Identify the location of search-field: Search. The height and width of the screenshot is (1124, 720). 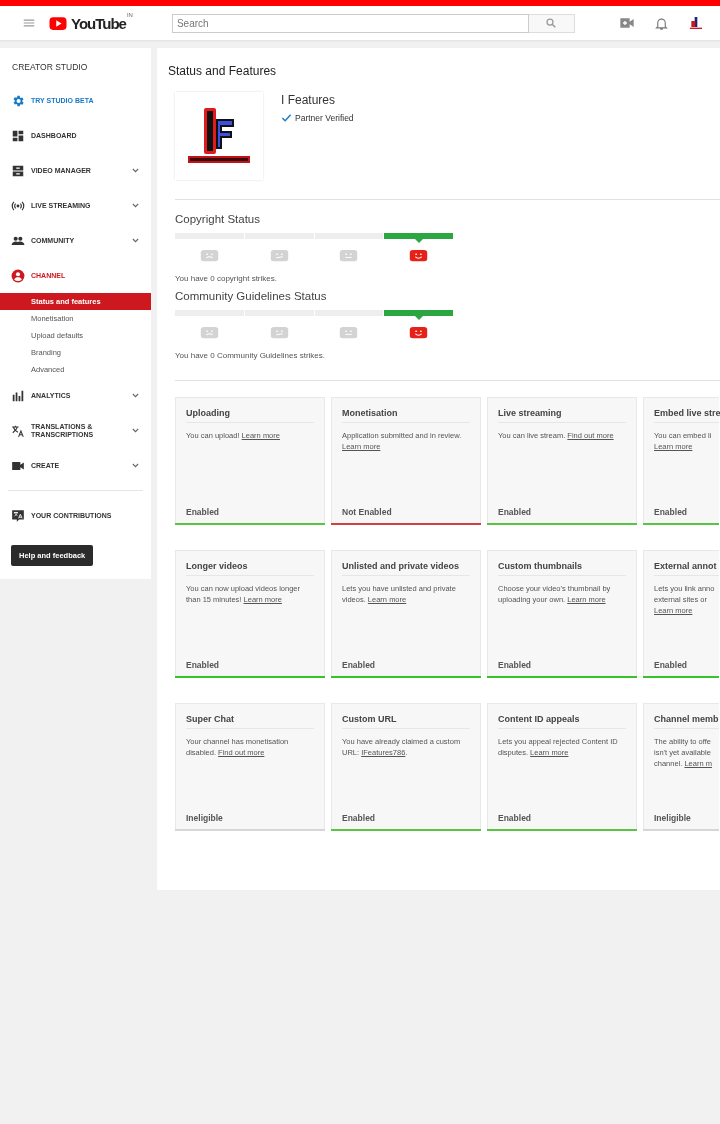
(350, 23).